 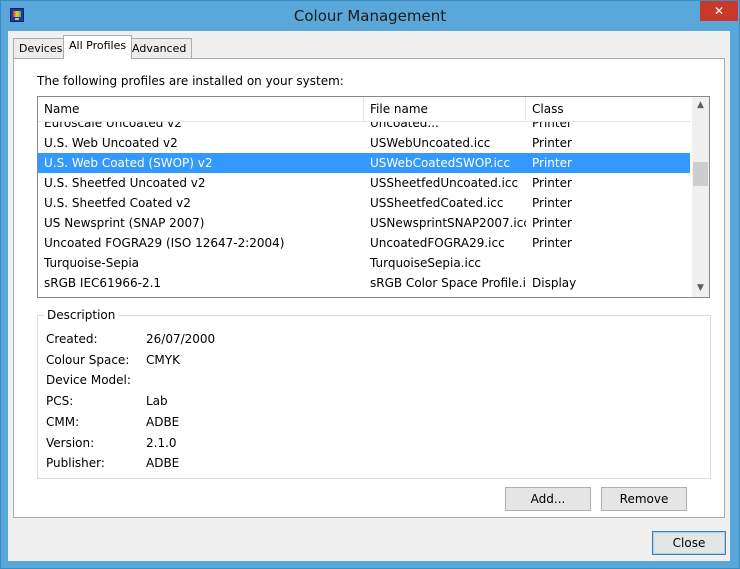 I want to click on profile-file-cell: USSheetfedCoated.icc, so click(x=437, y=203).